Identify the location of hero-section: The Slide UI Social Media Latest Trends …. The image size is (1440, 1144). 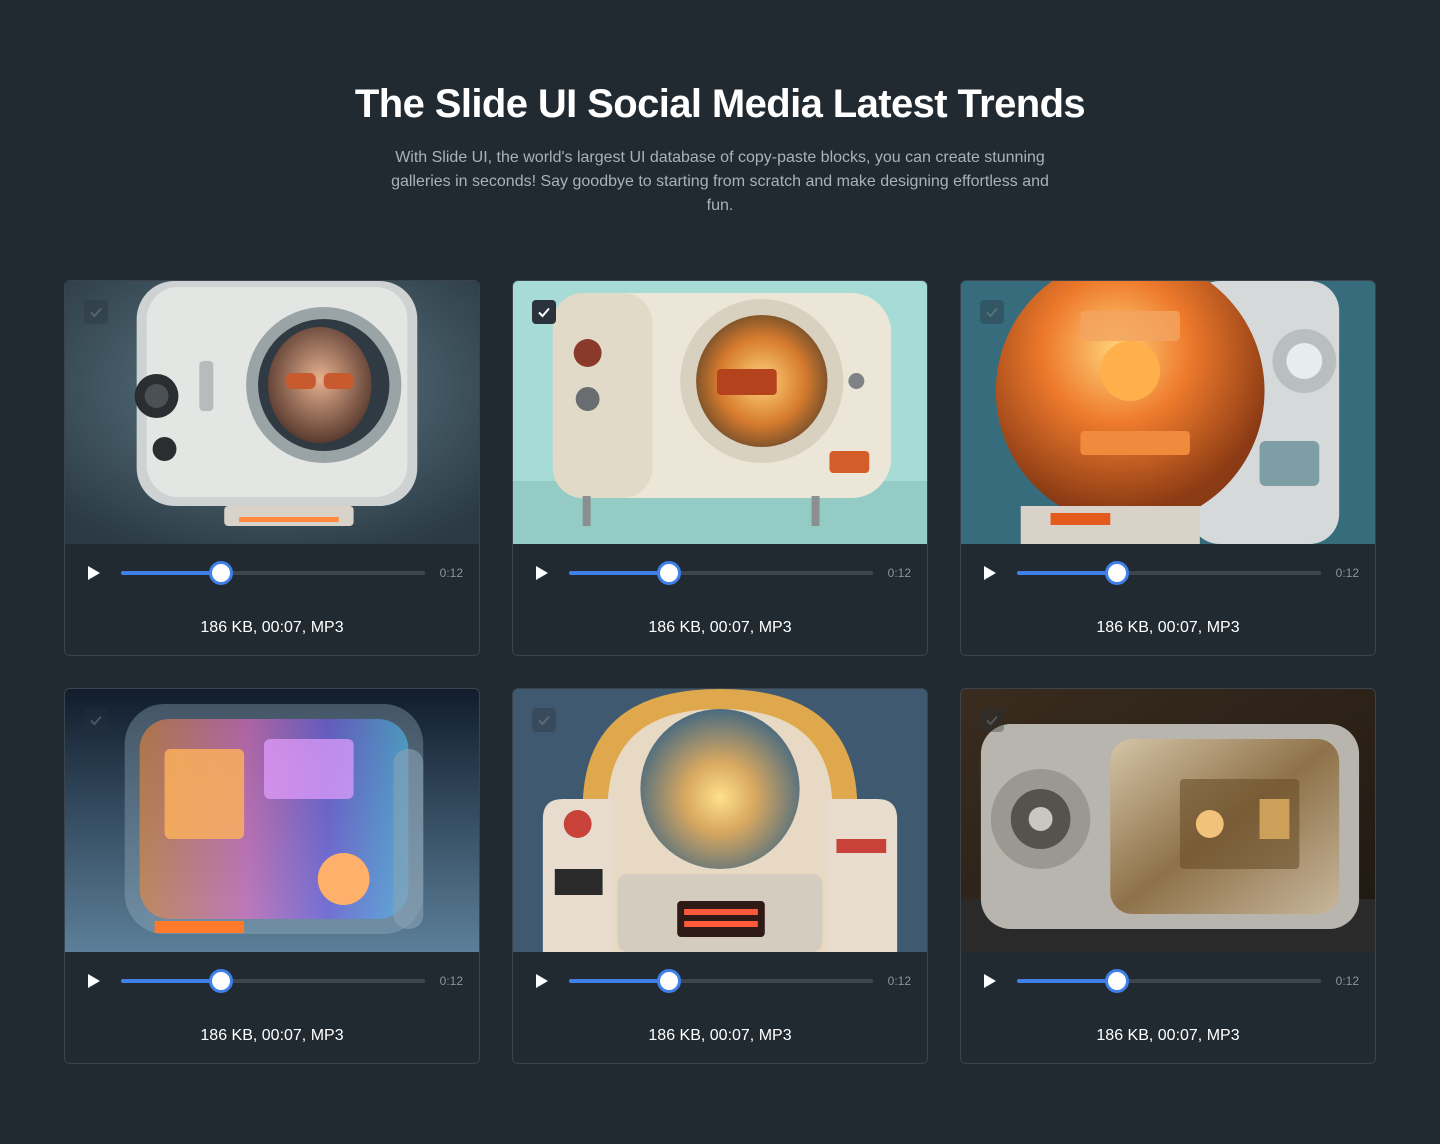
(720, 148).